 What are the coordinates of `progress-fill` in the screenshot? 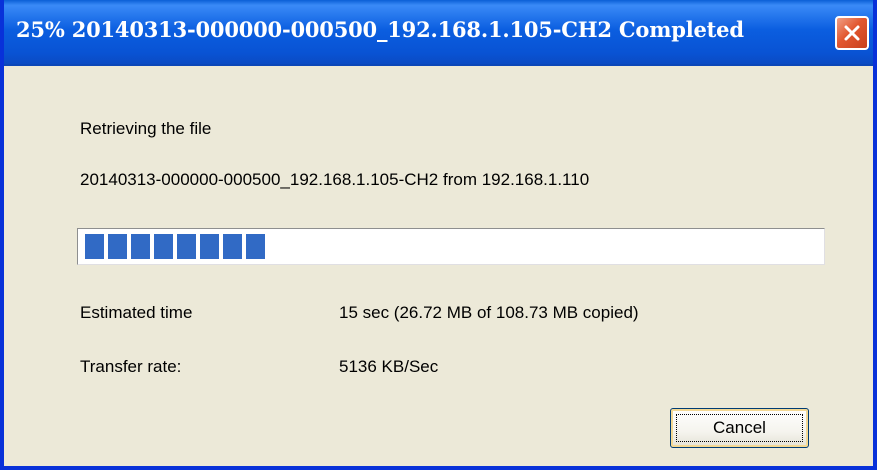 It's located at (455, 246).